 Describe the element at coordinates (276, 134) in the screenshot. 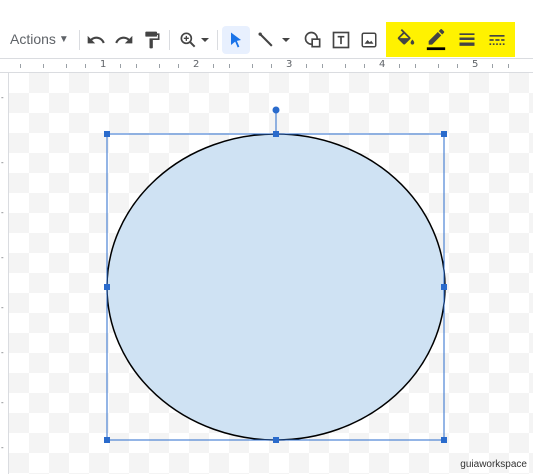

I see `resize-handle-top` at that location.